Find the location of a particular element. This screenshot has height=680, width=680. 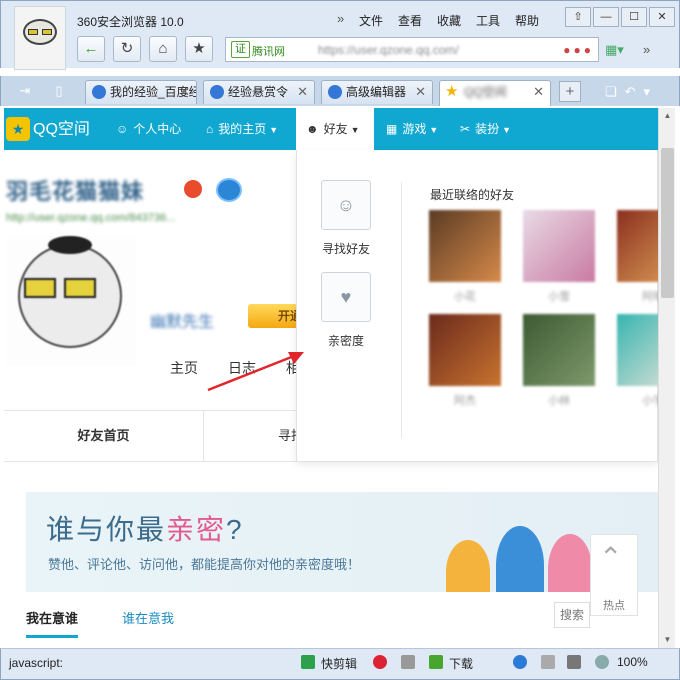

address-bar: 证 腾讯网 https://user.qzone.qq.com/ ●●● is located at coordinates (412, 49).